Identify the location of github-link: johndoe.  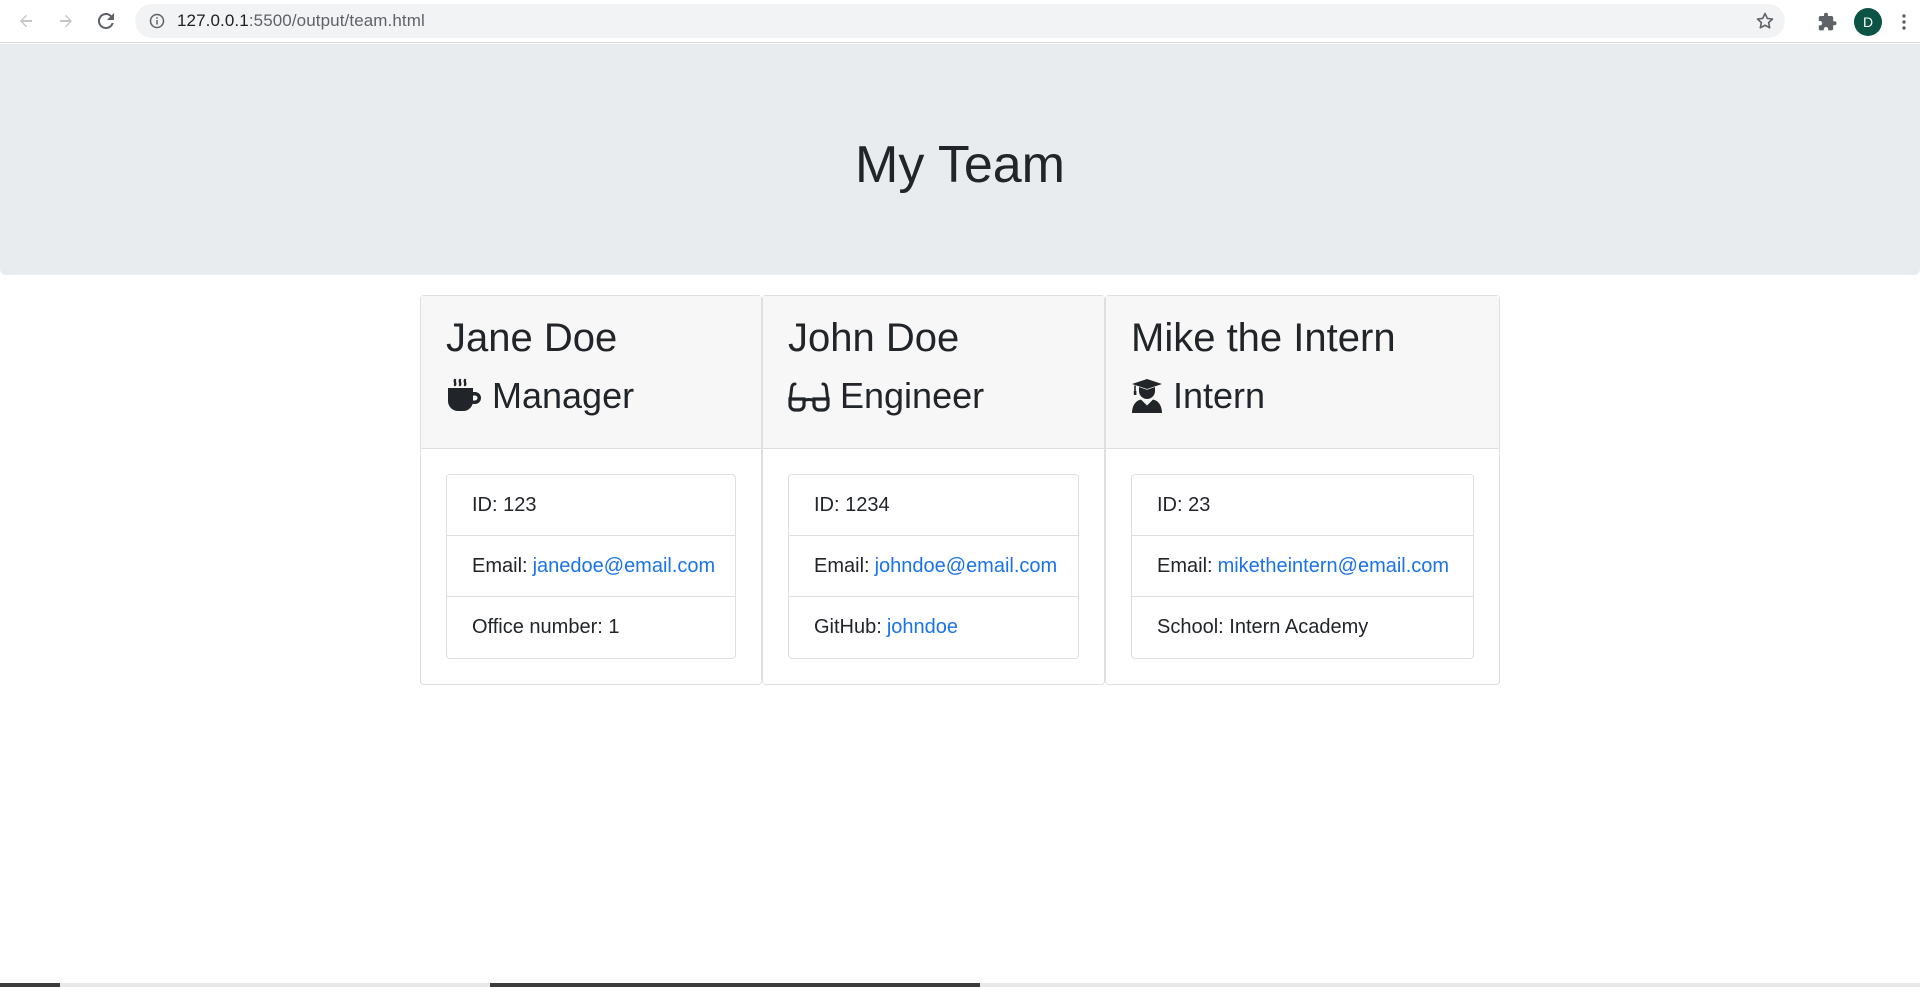
(922, 627).